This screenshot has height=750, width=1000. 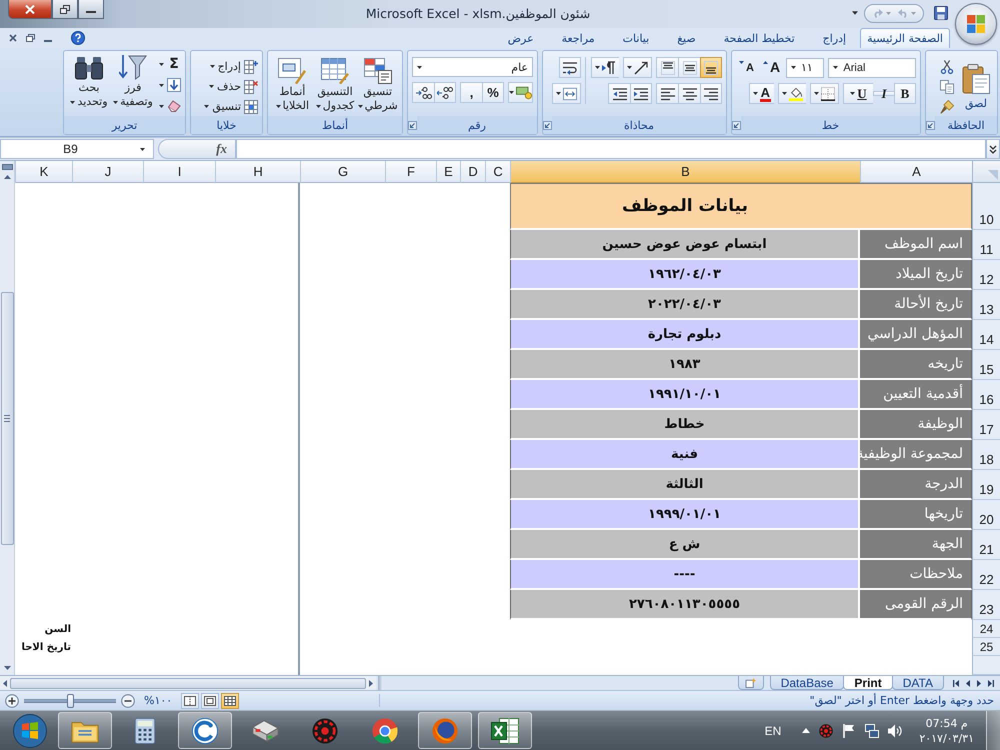 What do you see at coordinates (986, 245) in the screenshot?
I see `row-header: 11` at bounding box center [986, 245].